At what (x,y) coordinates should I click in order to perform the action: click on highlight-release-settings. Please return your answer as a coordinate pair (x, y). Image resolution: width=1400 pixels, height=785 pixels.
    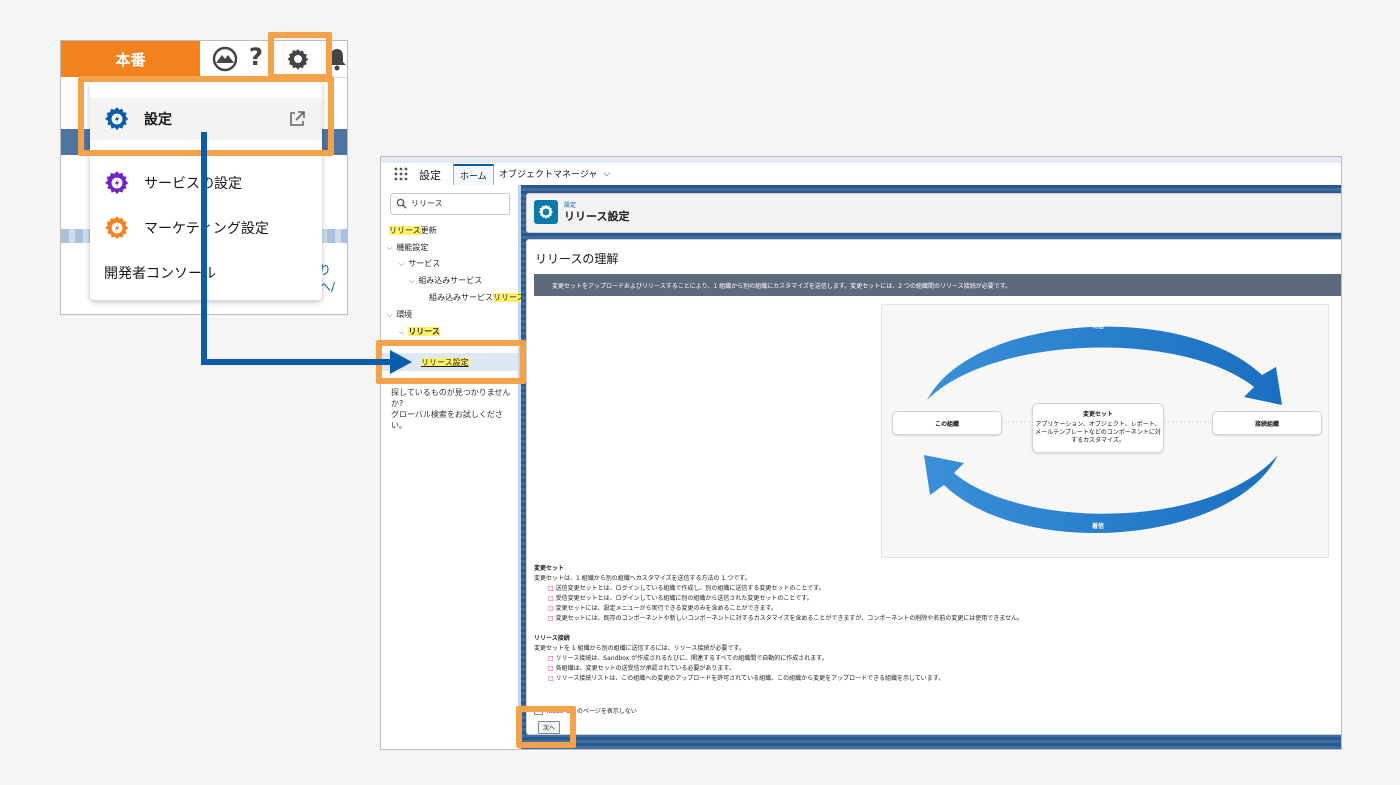
    Looking at the image, I should click on (451, 362).